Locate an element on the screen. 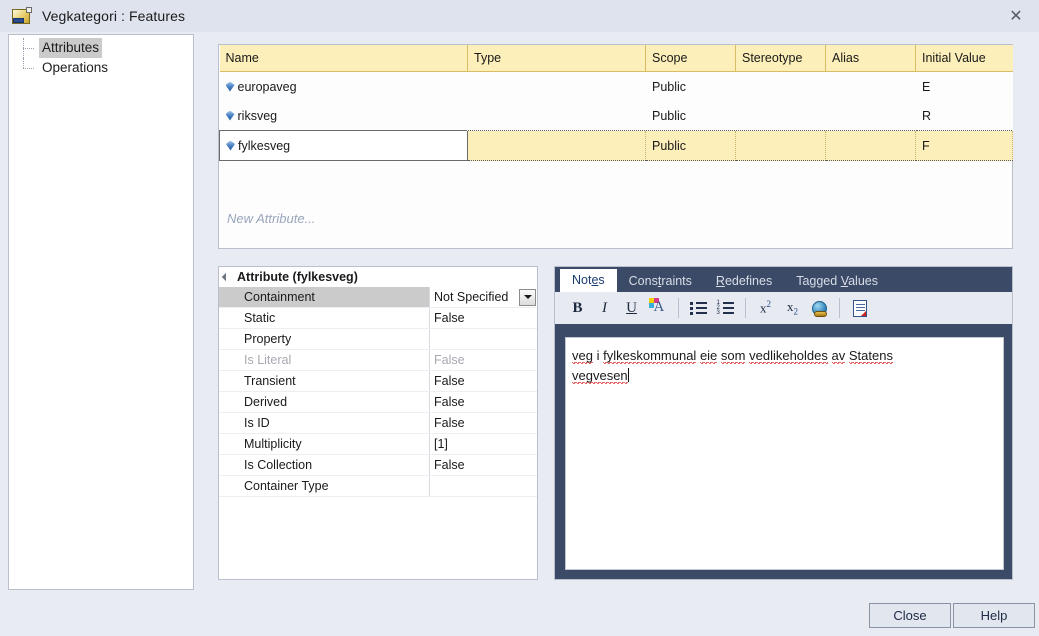 The height and width of the screenshot is (636, 1039). tree-item-operations: Operations is located at coordinates (101, 68).